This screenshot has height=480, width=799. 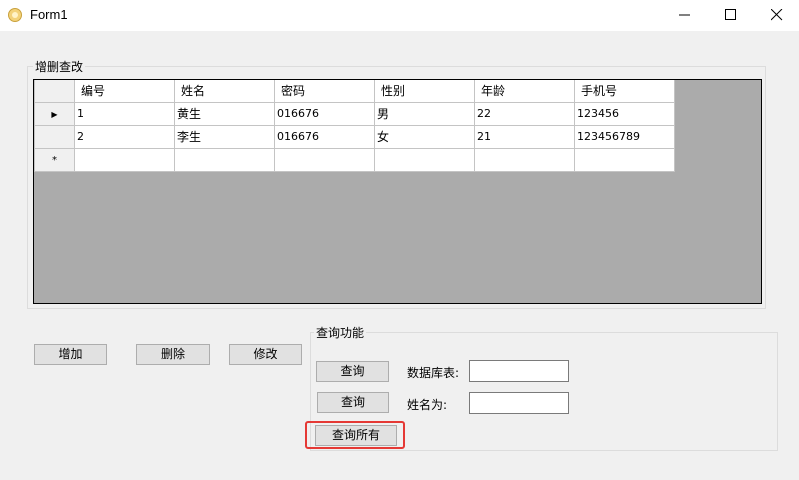 What do you see at coordinates (624, 113) in the screenshot?
I see `grid-cell: 123456` at bounding box center [624, 113].